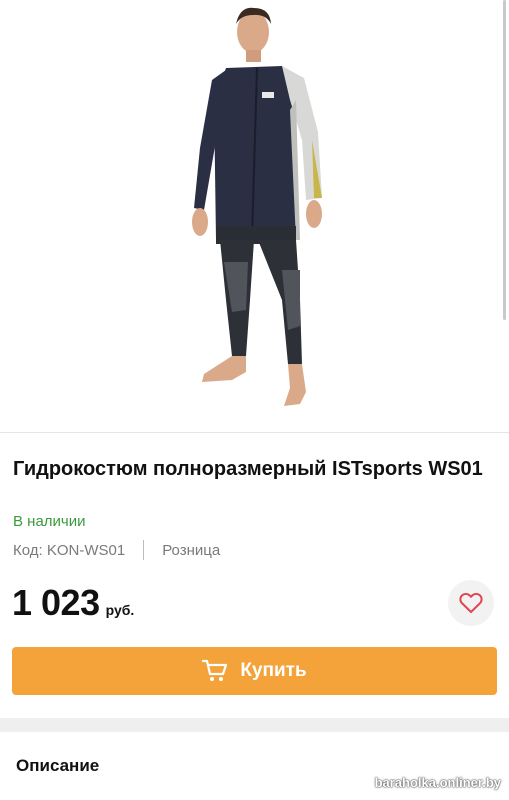 This screenshot has width=509, height=800. I want to click on heart-icon, so click(471, 602).